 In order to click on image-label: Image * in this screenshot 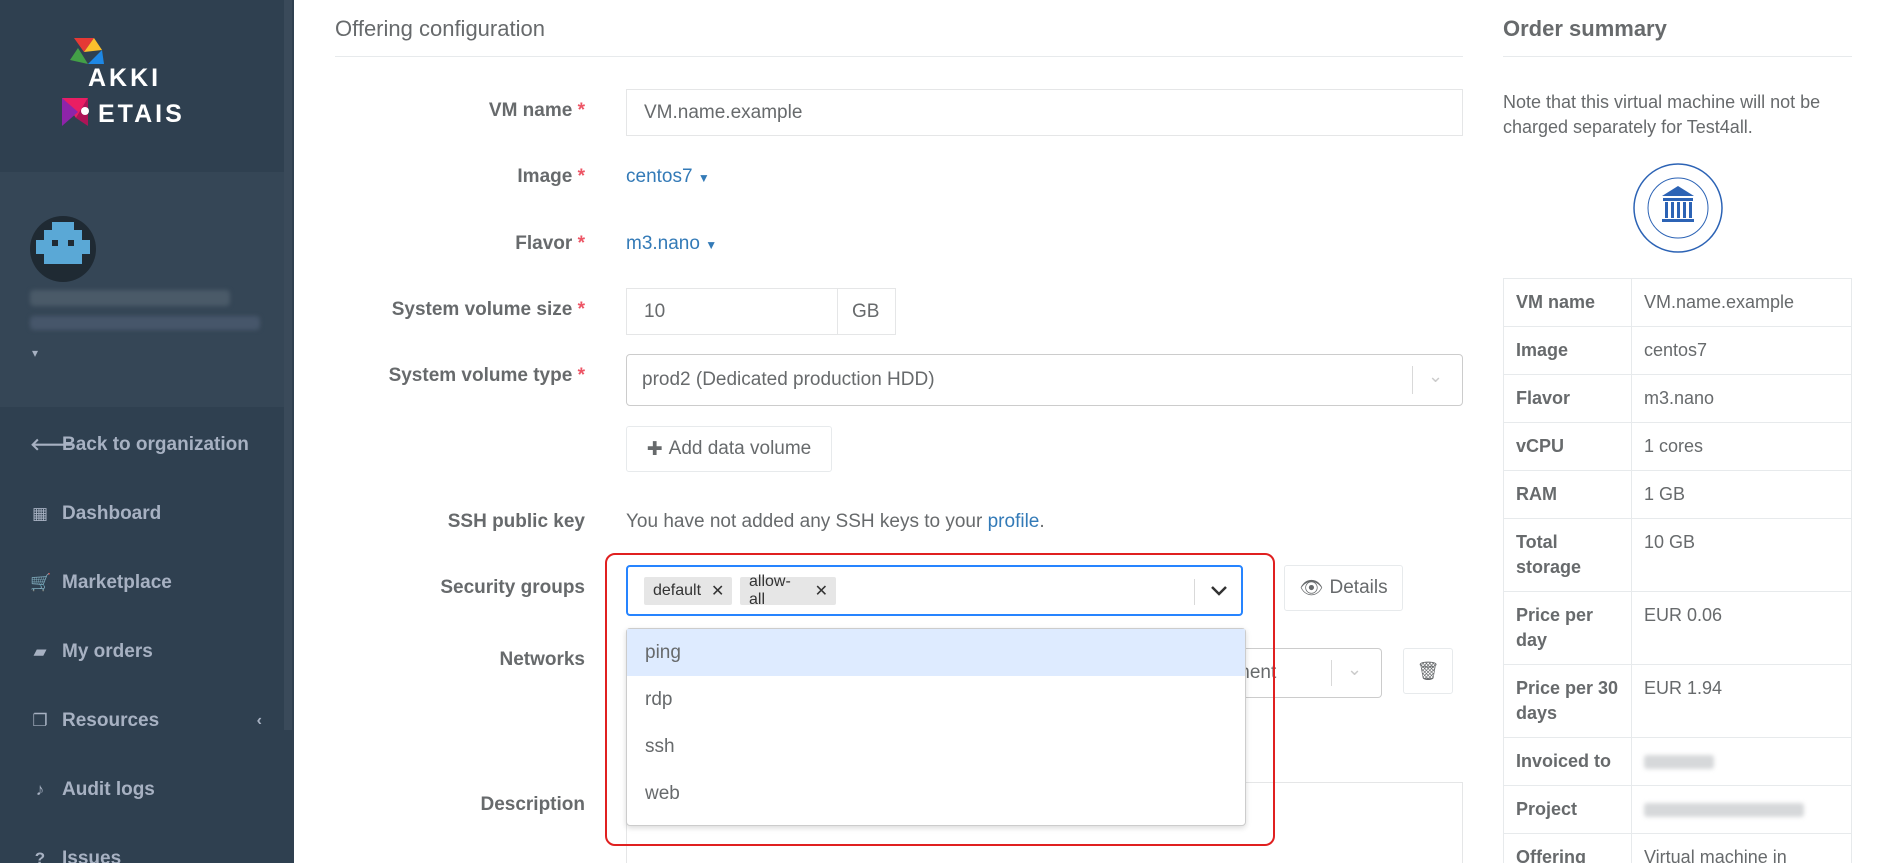, I will do `click(551, 176)`.